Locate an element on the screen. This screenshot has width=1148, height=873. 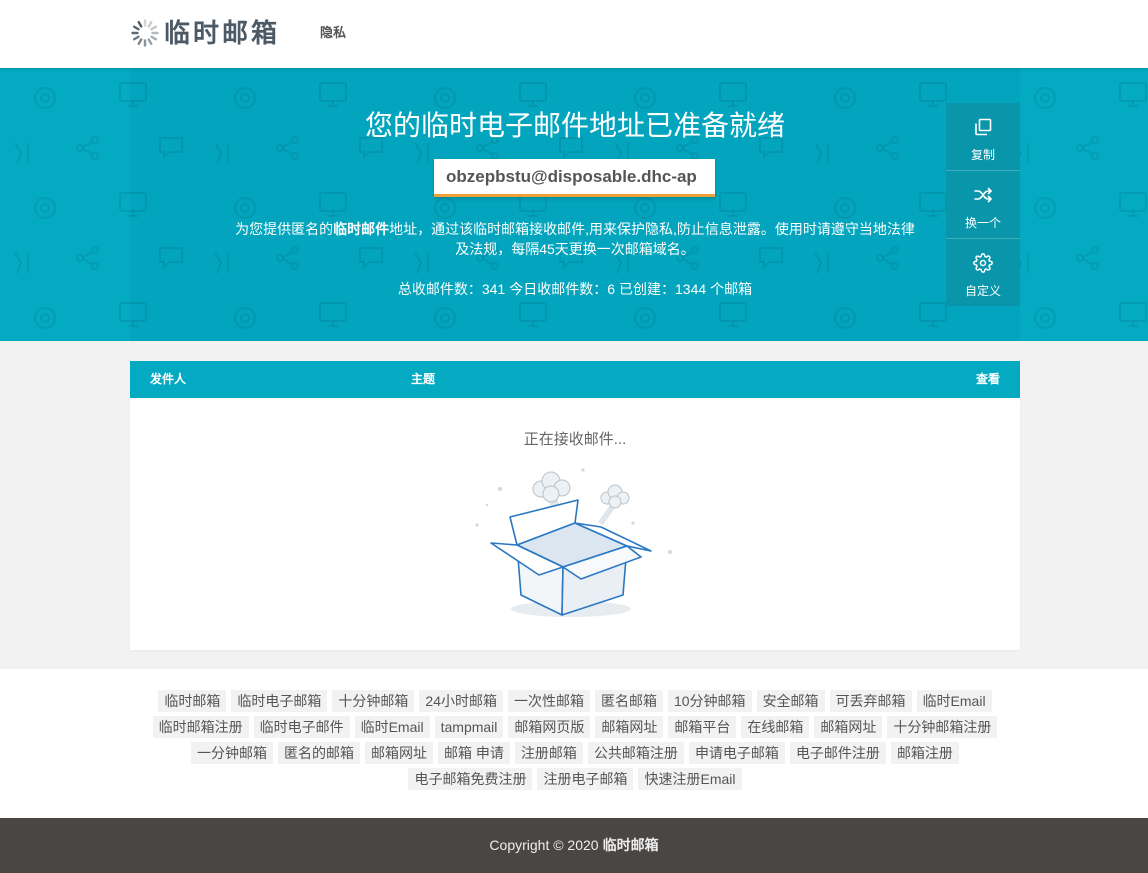
footer-tag-link: 在线邮箱 is located at coordinates (775, 727).